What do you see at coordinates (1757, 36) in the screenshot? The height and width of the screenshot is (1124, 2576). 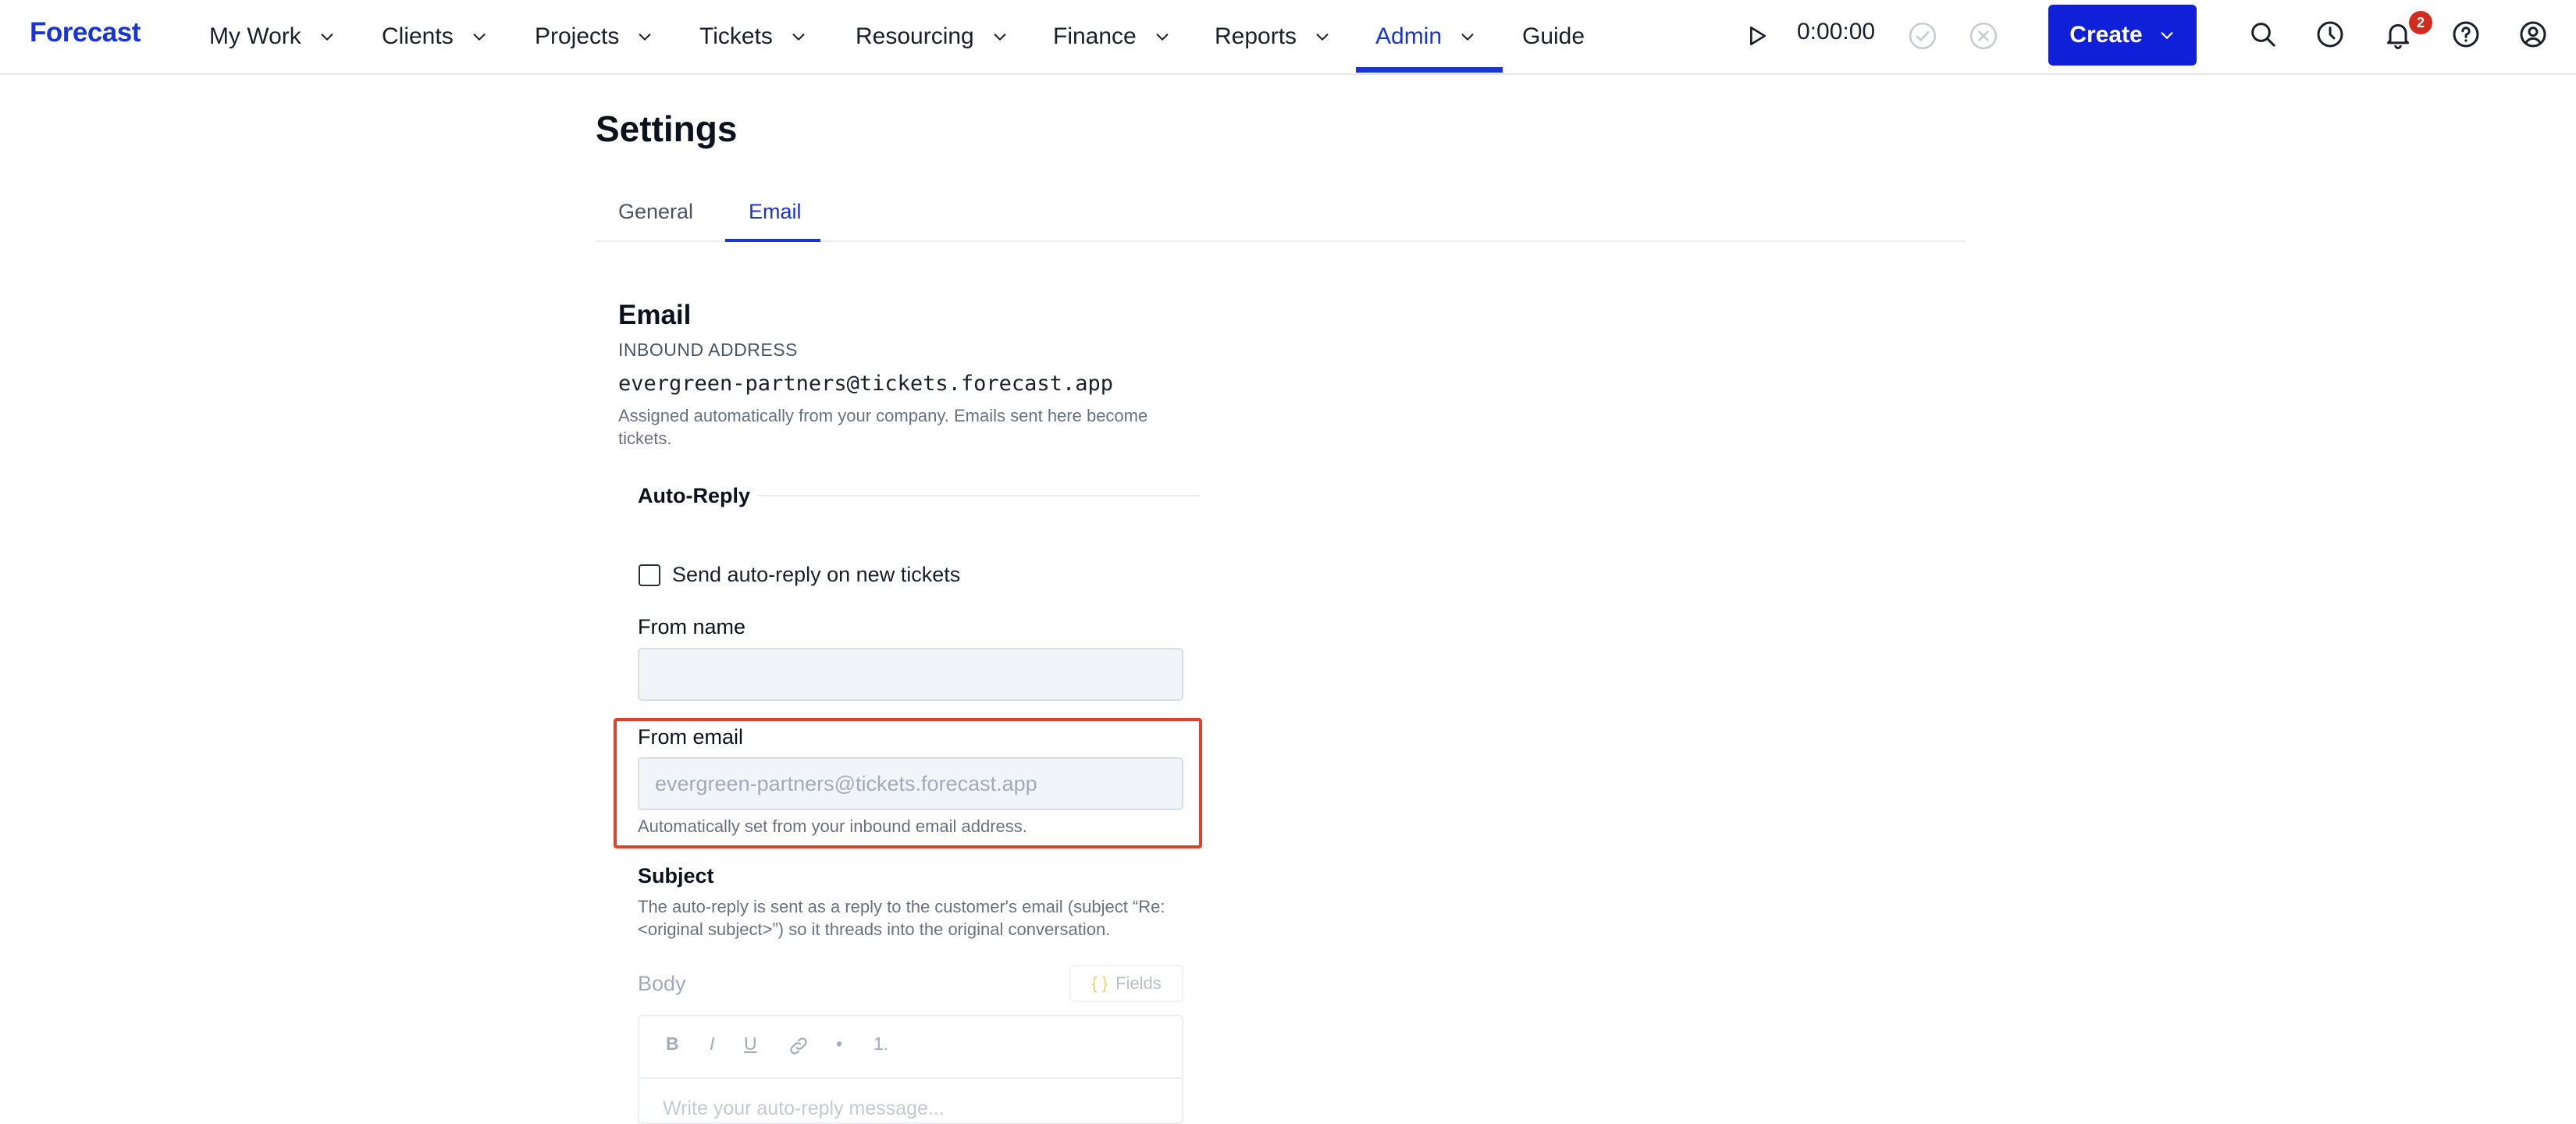 I see `play-icon` at bounding box center [1757, 36].